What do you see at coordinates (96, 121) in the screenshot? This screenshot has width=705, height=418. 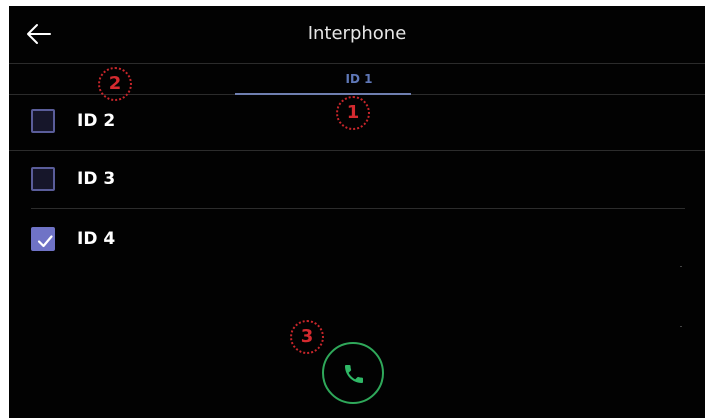 I see `list-item-label: ID 2` at bounding box center [96, 121].